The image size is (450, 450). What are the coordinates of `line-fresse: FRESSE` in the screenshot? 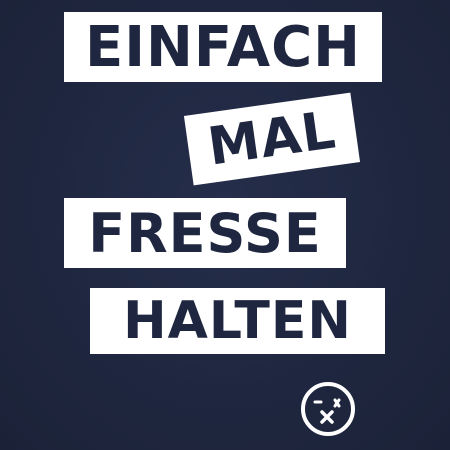 It's located at (205, 233).